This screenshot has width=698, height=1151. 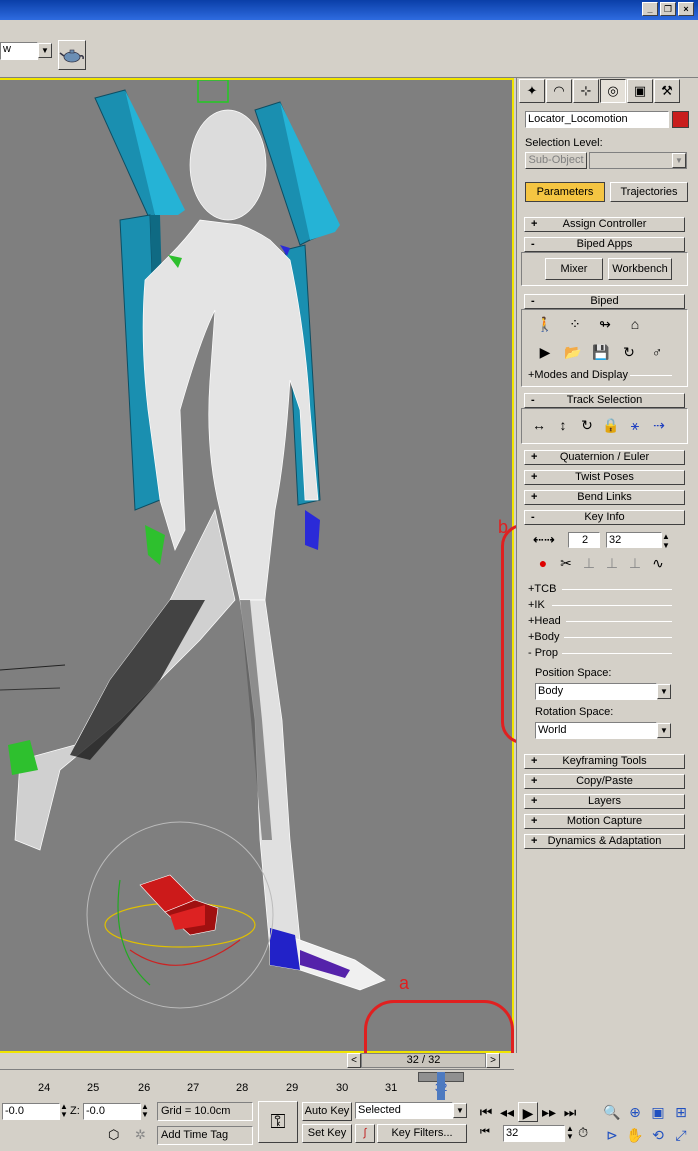 What do you see at coordinates (597, 119) in the screenshot?
I see `object-name-field: Locator_Locomotion` at bounding box center [597, 119].